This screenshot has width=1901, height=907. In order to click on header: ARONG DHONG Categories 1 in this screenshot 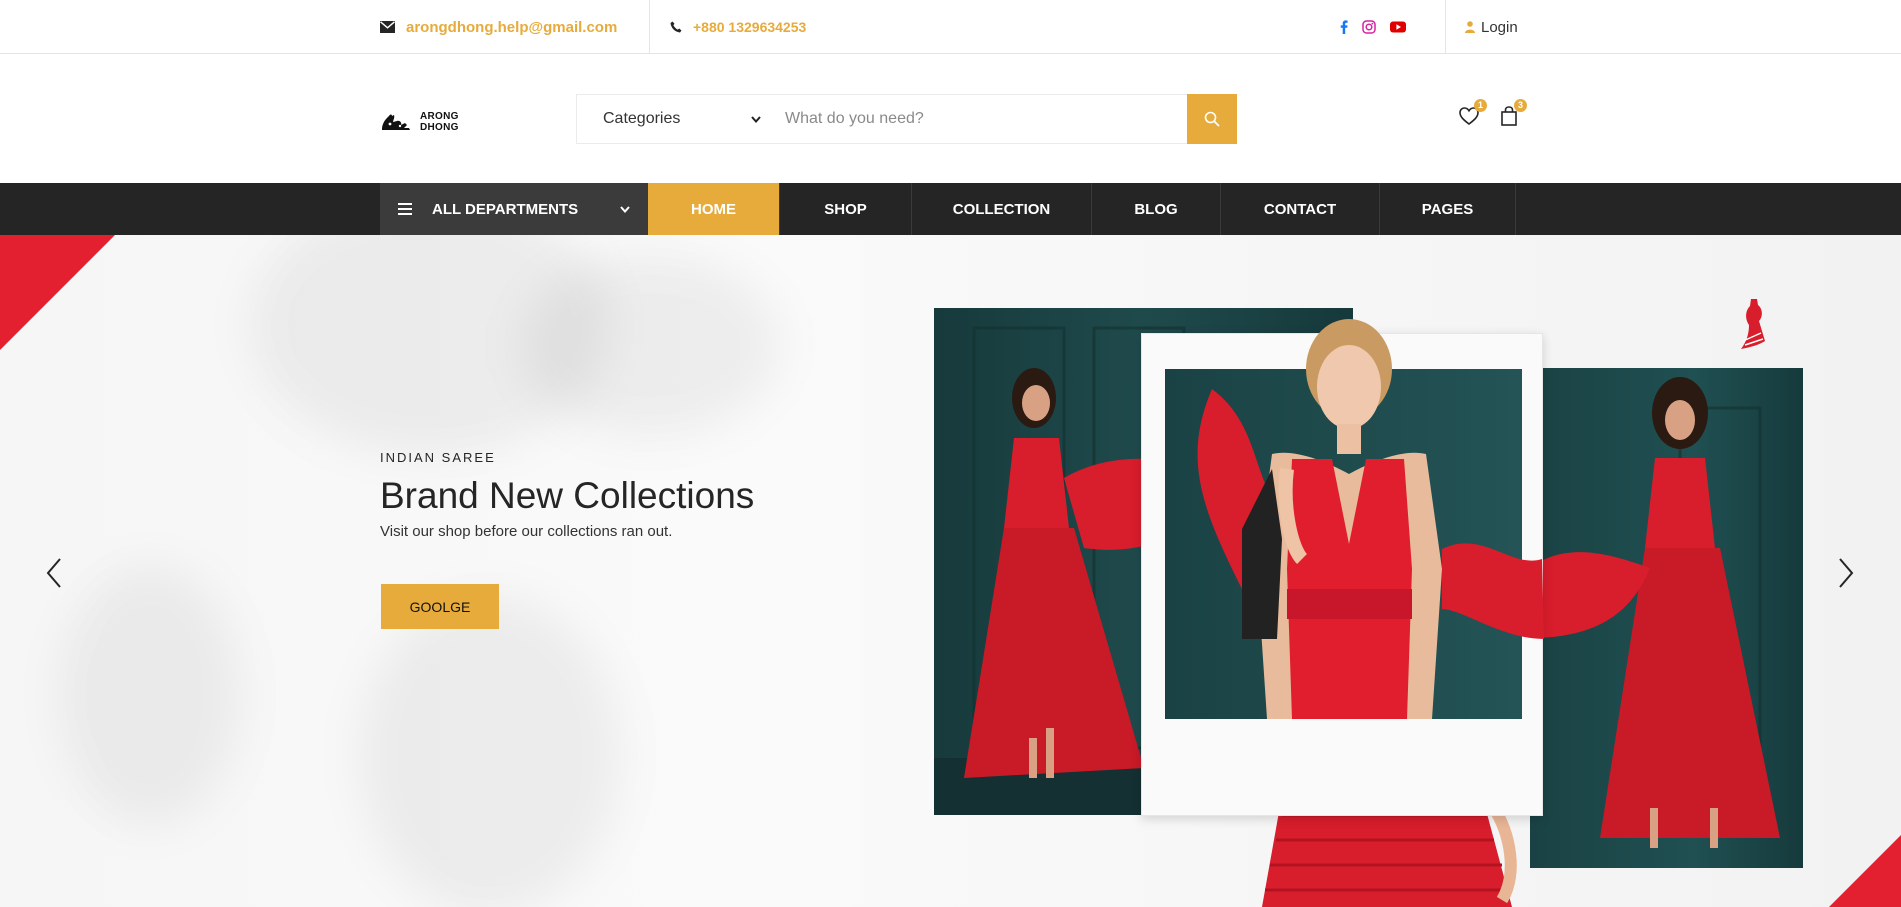, I will do `click(950, 119)`.